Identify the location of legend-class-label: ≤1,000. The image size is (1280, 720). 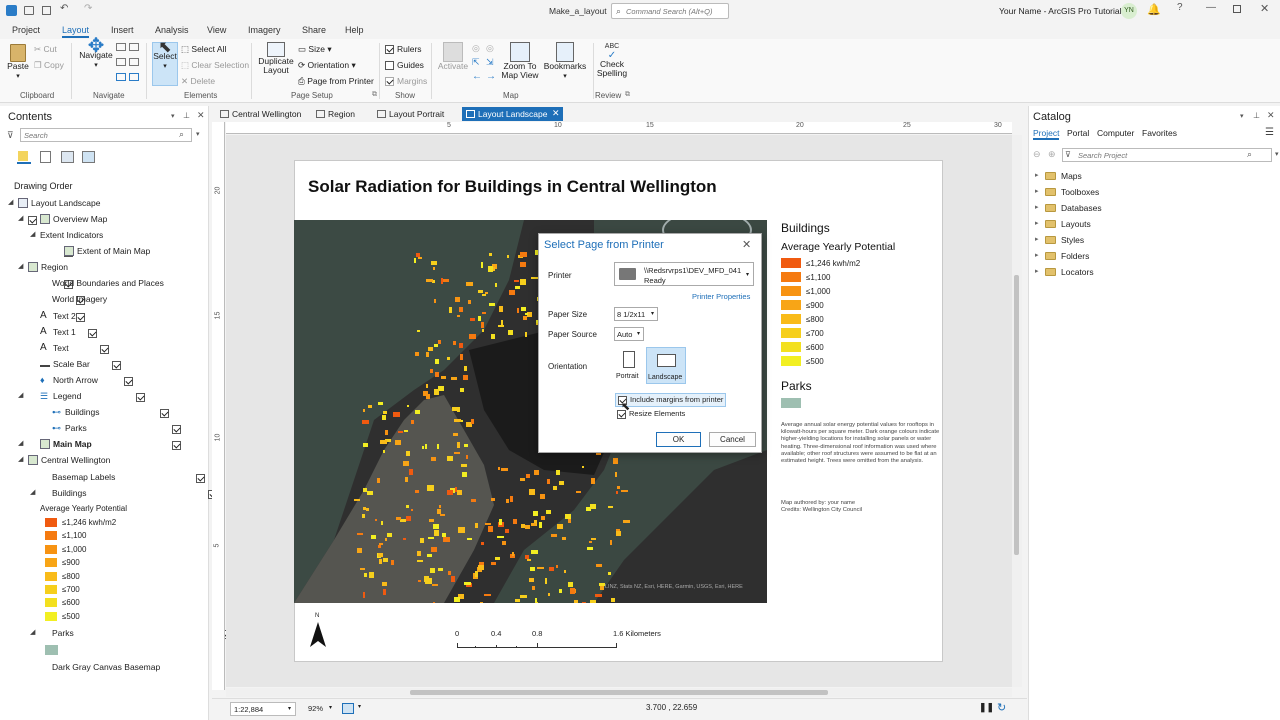
(74, 549).